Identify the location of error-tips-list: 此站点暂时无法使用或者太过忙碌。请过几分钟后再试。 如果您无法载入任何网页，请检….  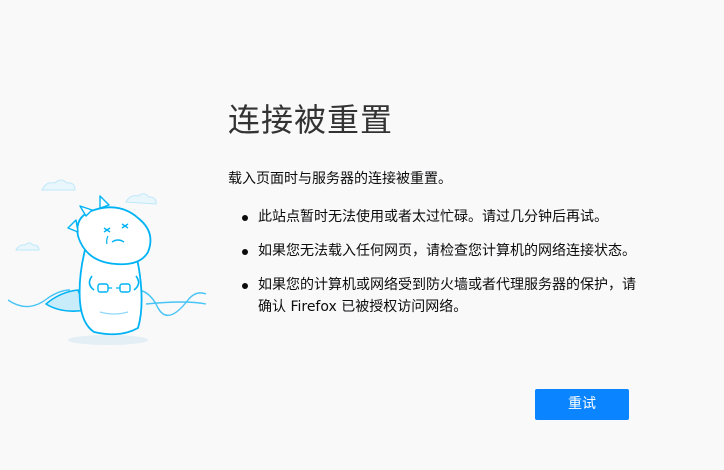
(433, 262).